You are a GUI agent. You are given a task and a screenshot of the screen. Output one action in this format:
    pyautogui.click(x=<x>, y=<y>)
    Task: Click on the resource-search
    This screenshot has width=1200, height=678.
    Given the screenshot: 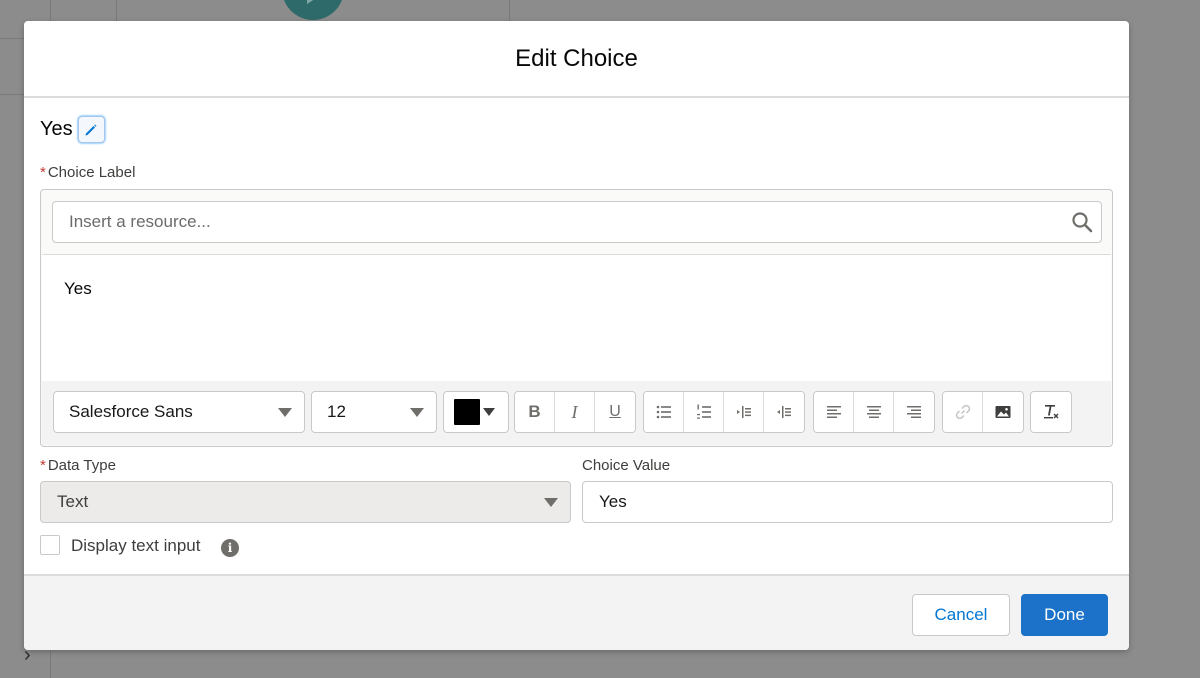 What is the action you would take?
    pyautogui.click(x=577, y=222)
    